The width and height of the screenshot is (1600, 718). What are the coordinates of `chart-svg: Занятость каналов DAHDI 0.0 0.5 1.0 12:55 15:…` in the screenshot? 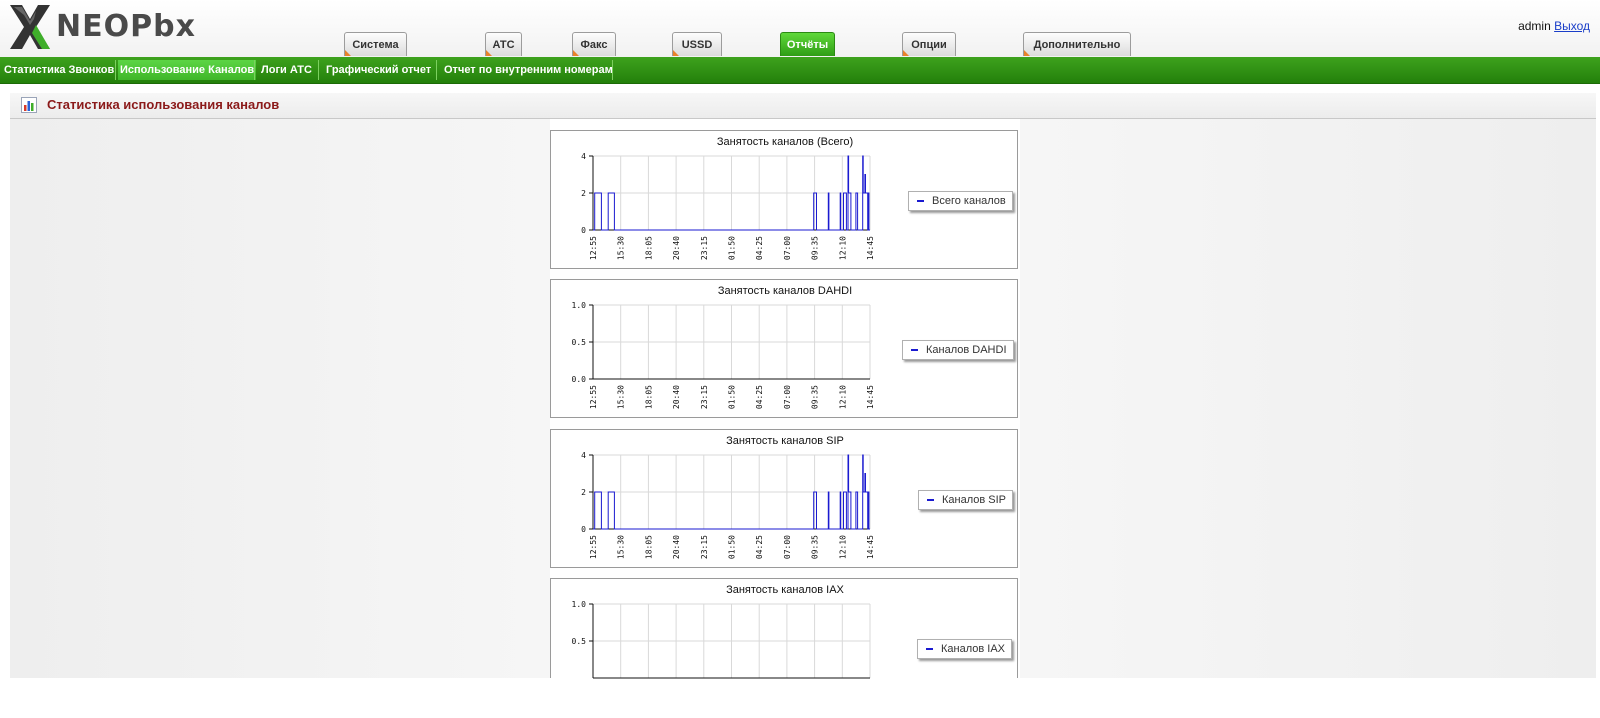 It's located at (723, 347).